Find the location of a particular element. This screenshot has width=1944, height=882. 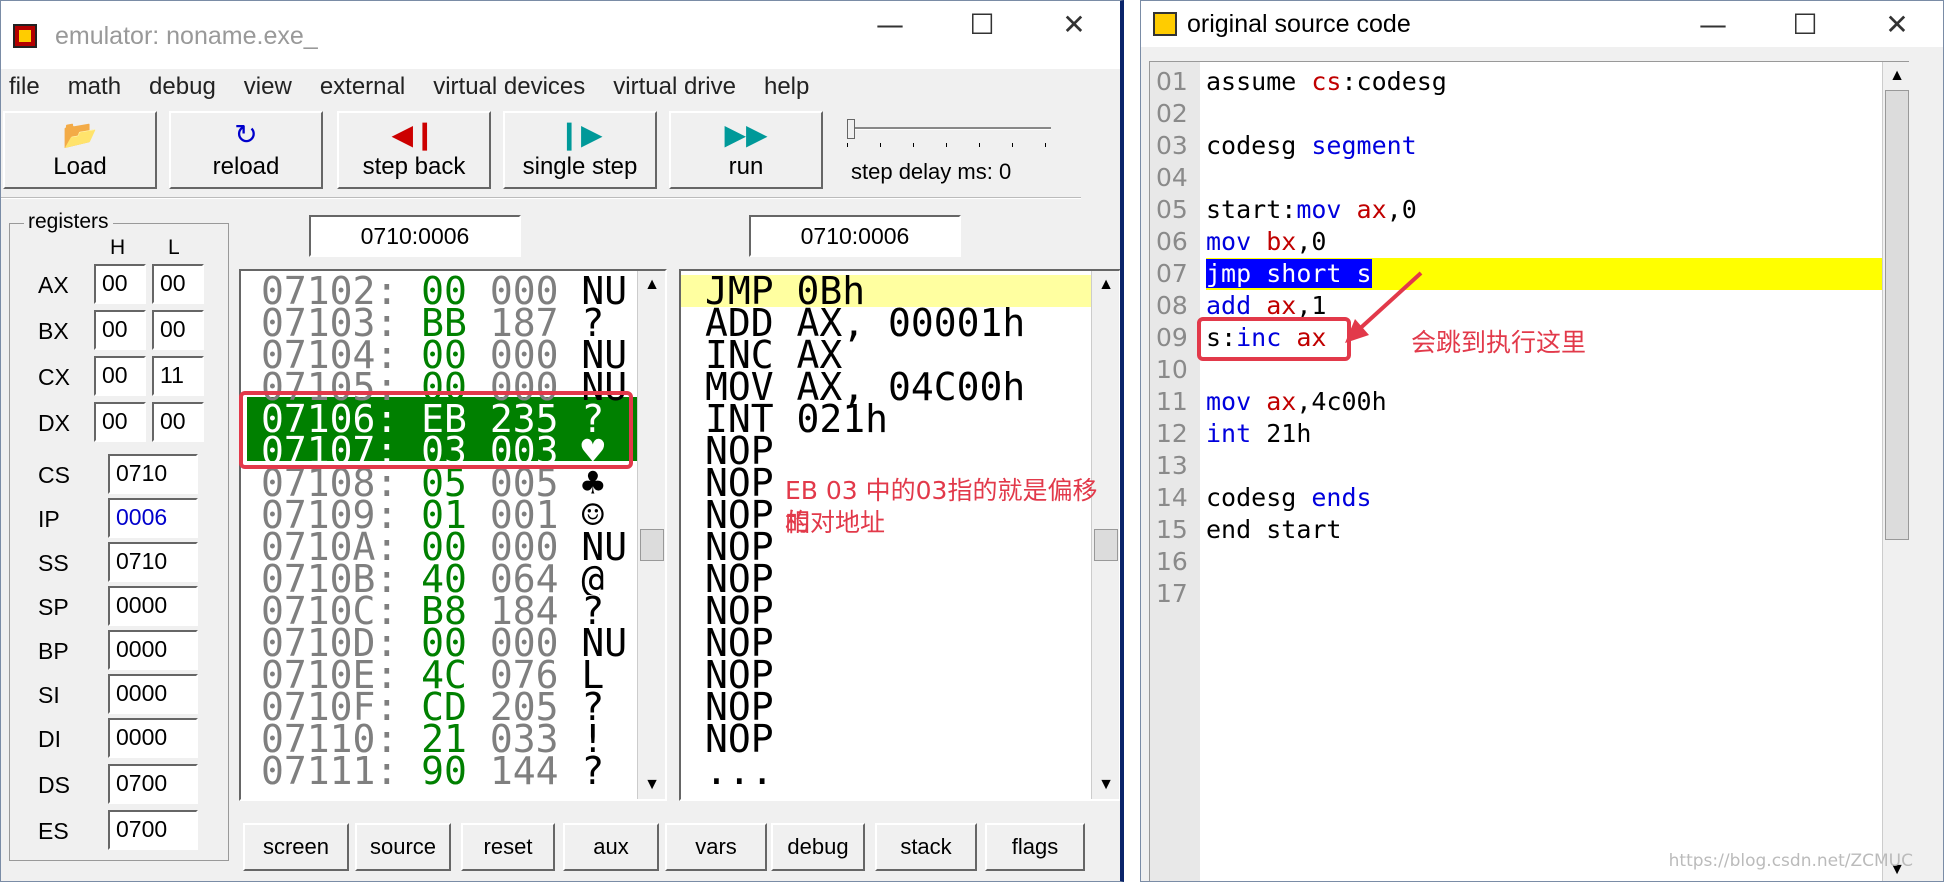

source-line: 04 is located at coordinates (1530, 178).